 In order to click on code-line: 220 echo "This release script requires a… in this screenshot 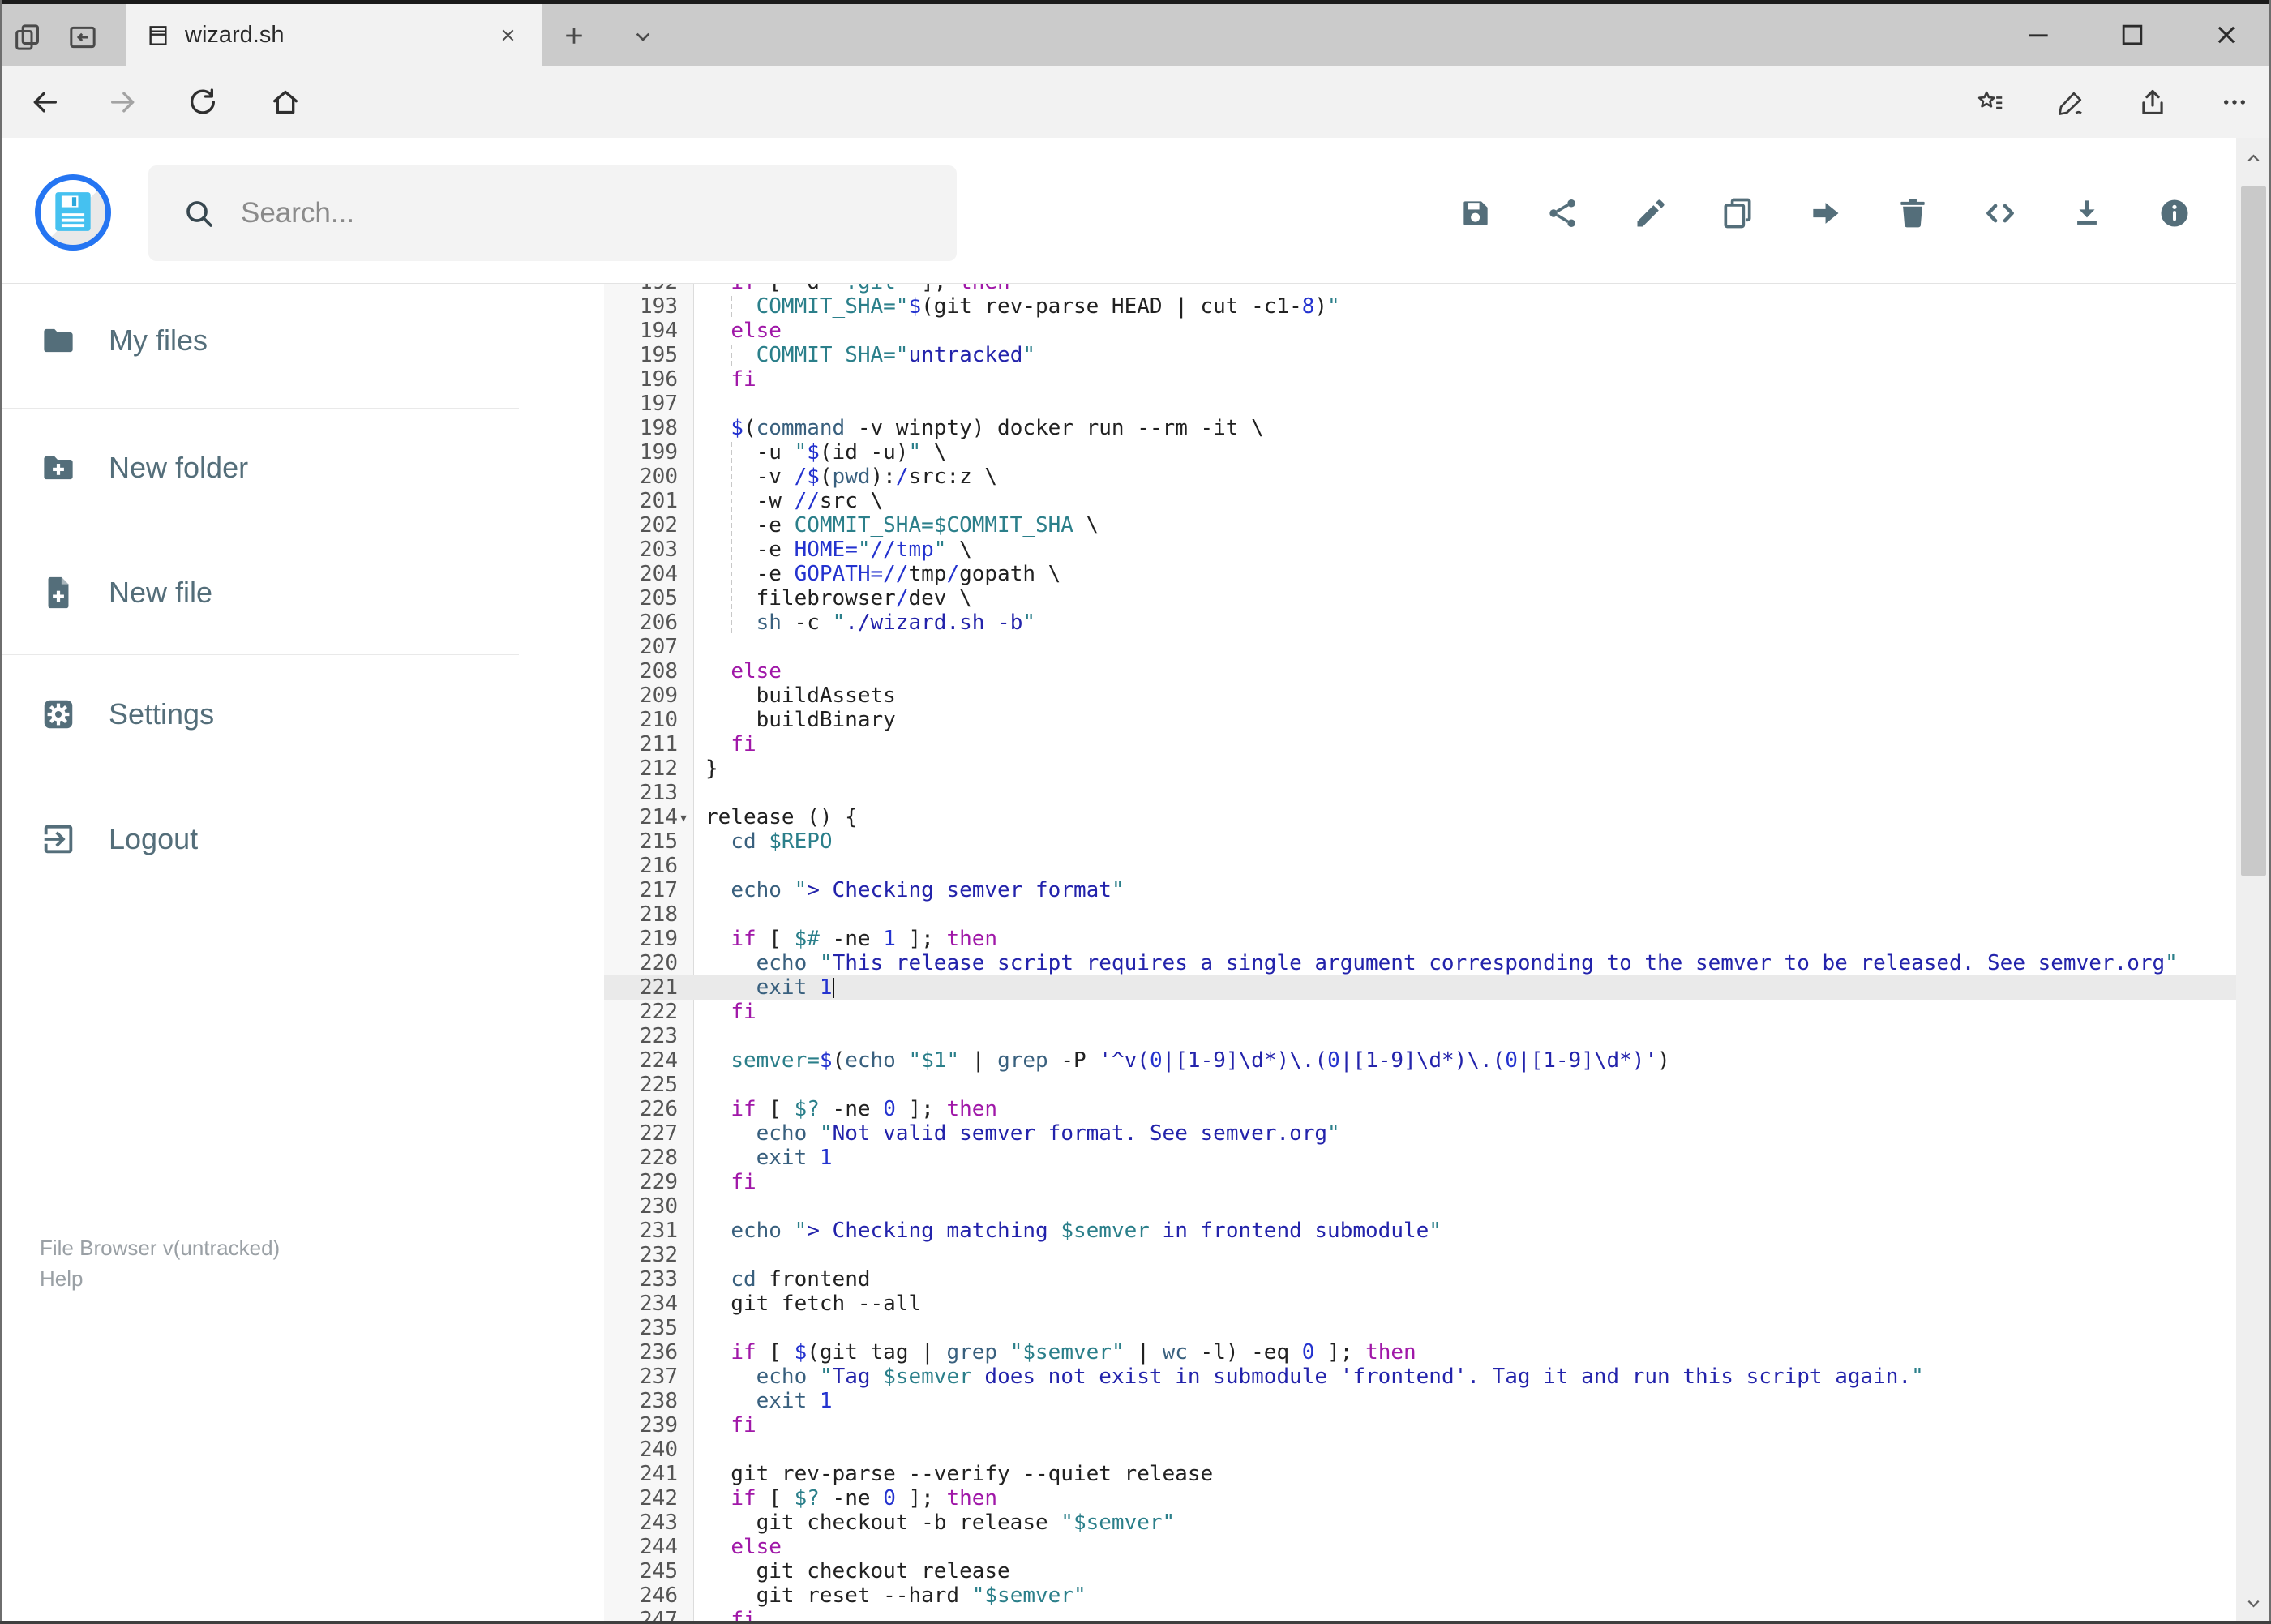, I will do `click(1420, 963)`.